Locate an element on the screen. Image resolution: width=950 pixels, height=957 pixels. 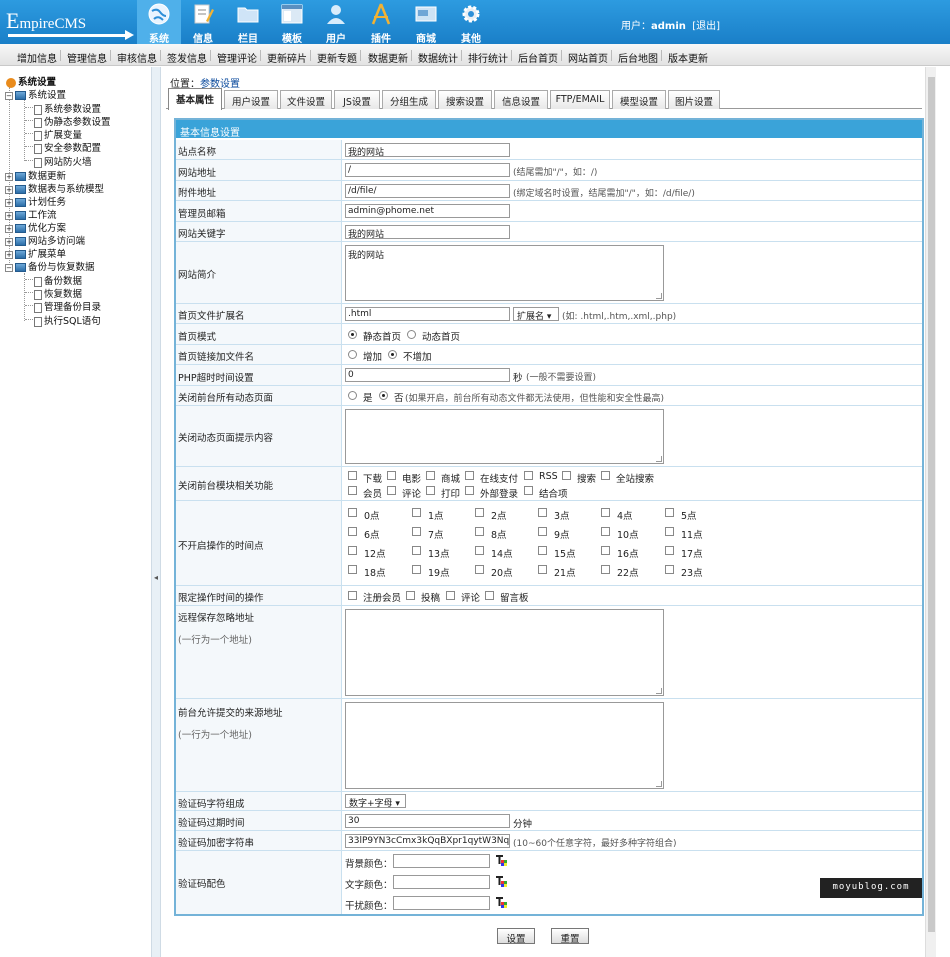
close-dynamic-no-radio is located at coordinates (383, 395).